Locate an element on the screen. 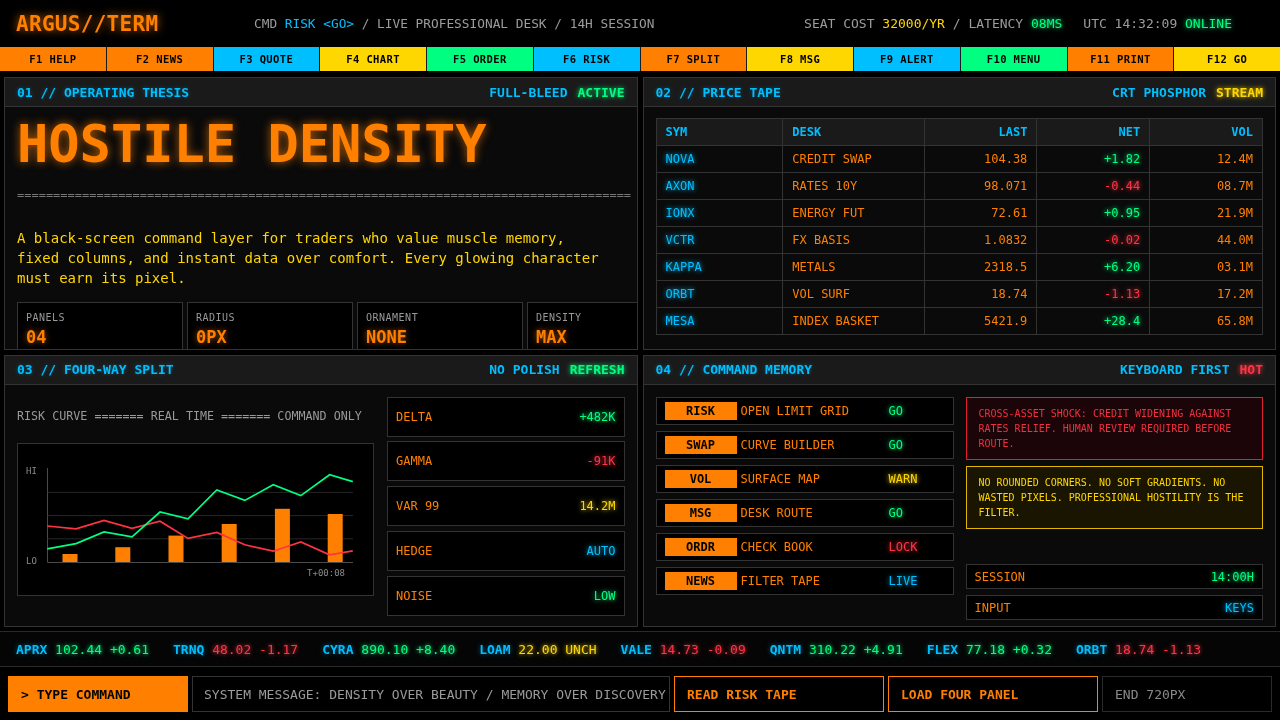 This screenshot has width=1280, height=720. ticker-change: -1.17 is located at coordinates (279, 649).